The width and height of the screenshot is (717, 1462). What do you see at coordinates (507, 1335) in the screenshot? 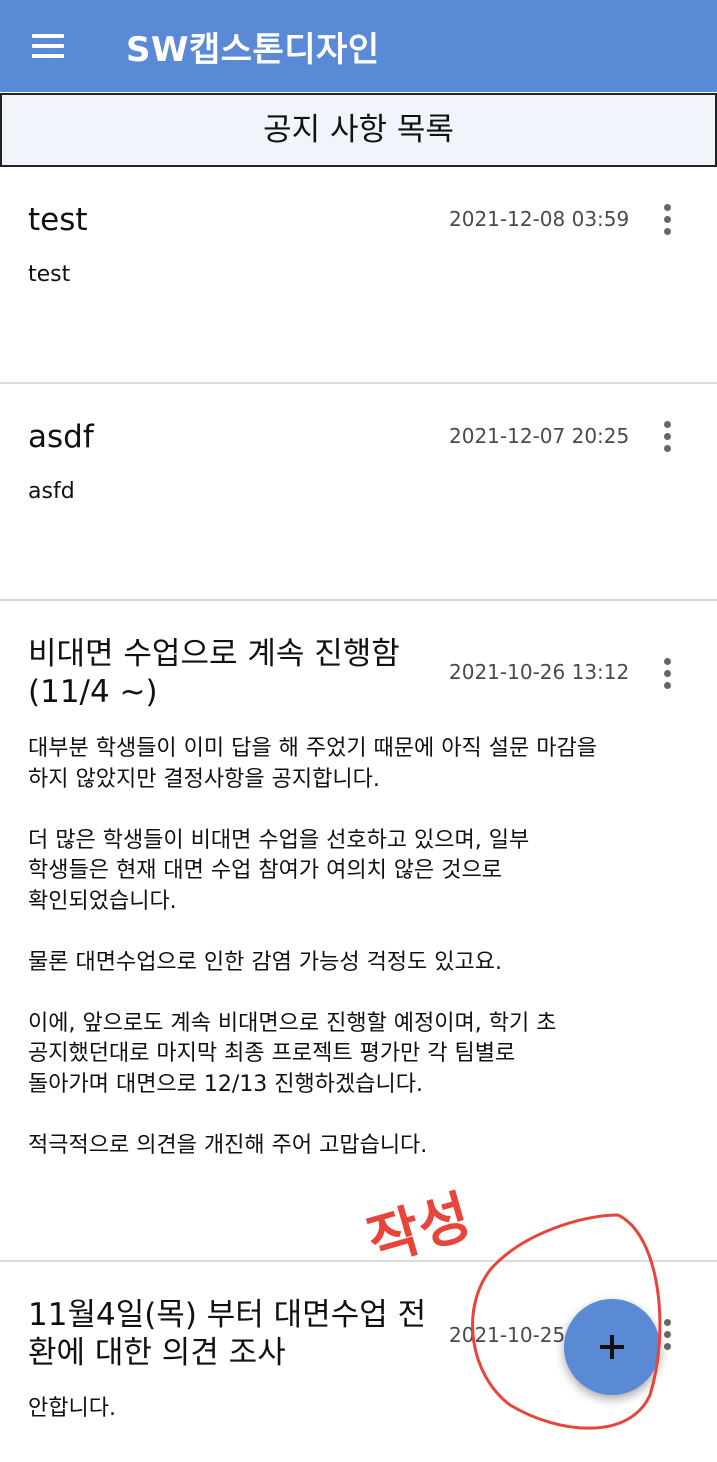
I see `notice-date: 2021-10-25` at bounding box center [507, 1335].